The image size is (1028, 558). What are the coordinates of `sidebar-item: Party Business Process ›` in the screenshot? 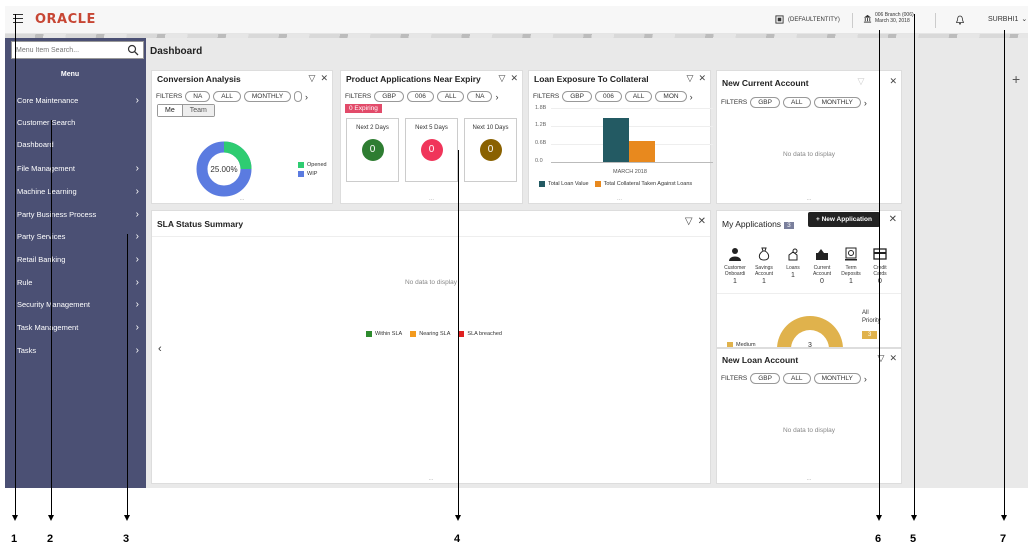 It's located at (78, 214).